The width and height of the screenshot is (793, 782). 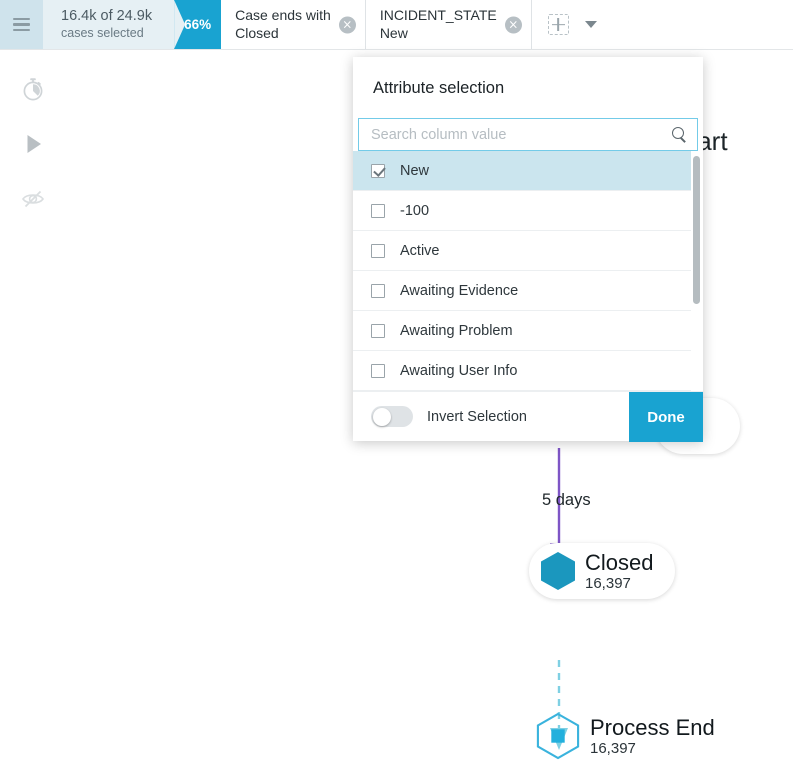 I want to click on list-item-active: Active, so click(x=522, y=251).